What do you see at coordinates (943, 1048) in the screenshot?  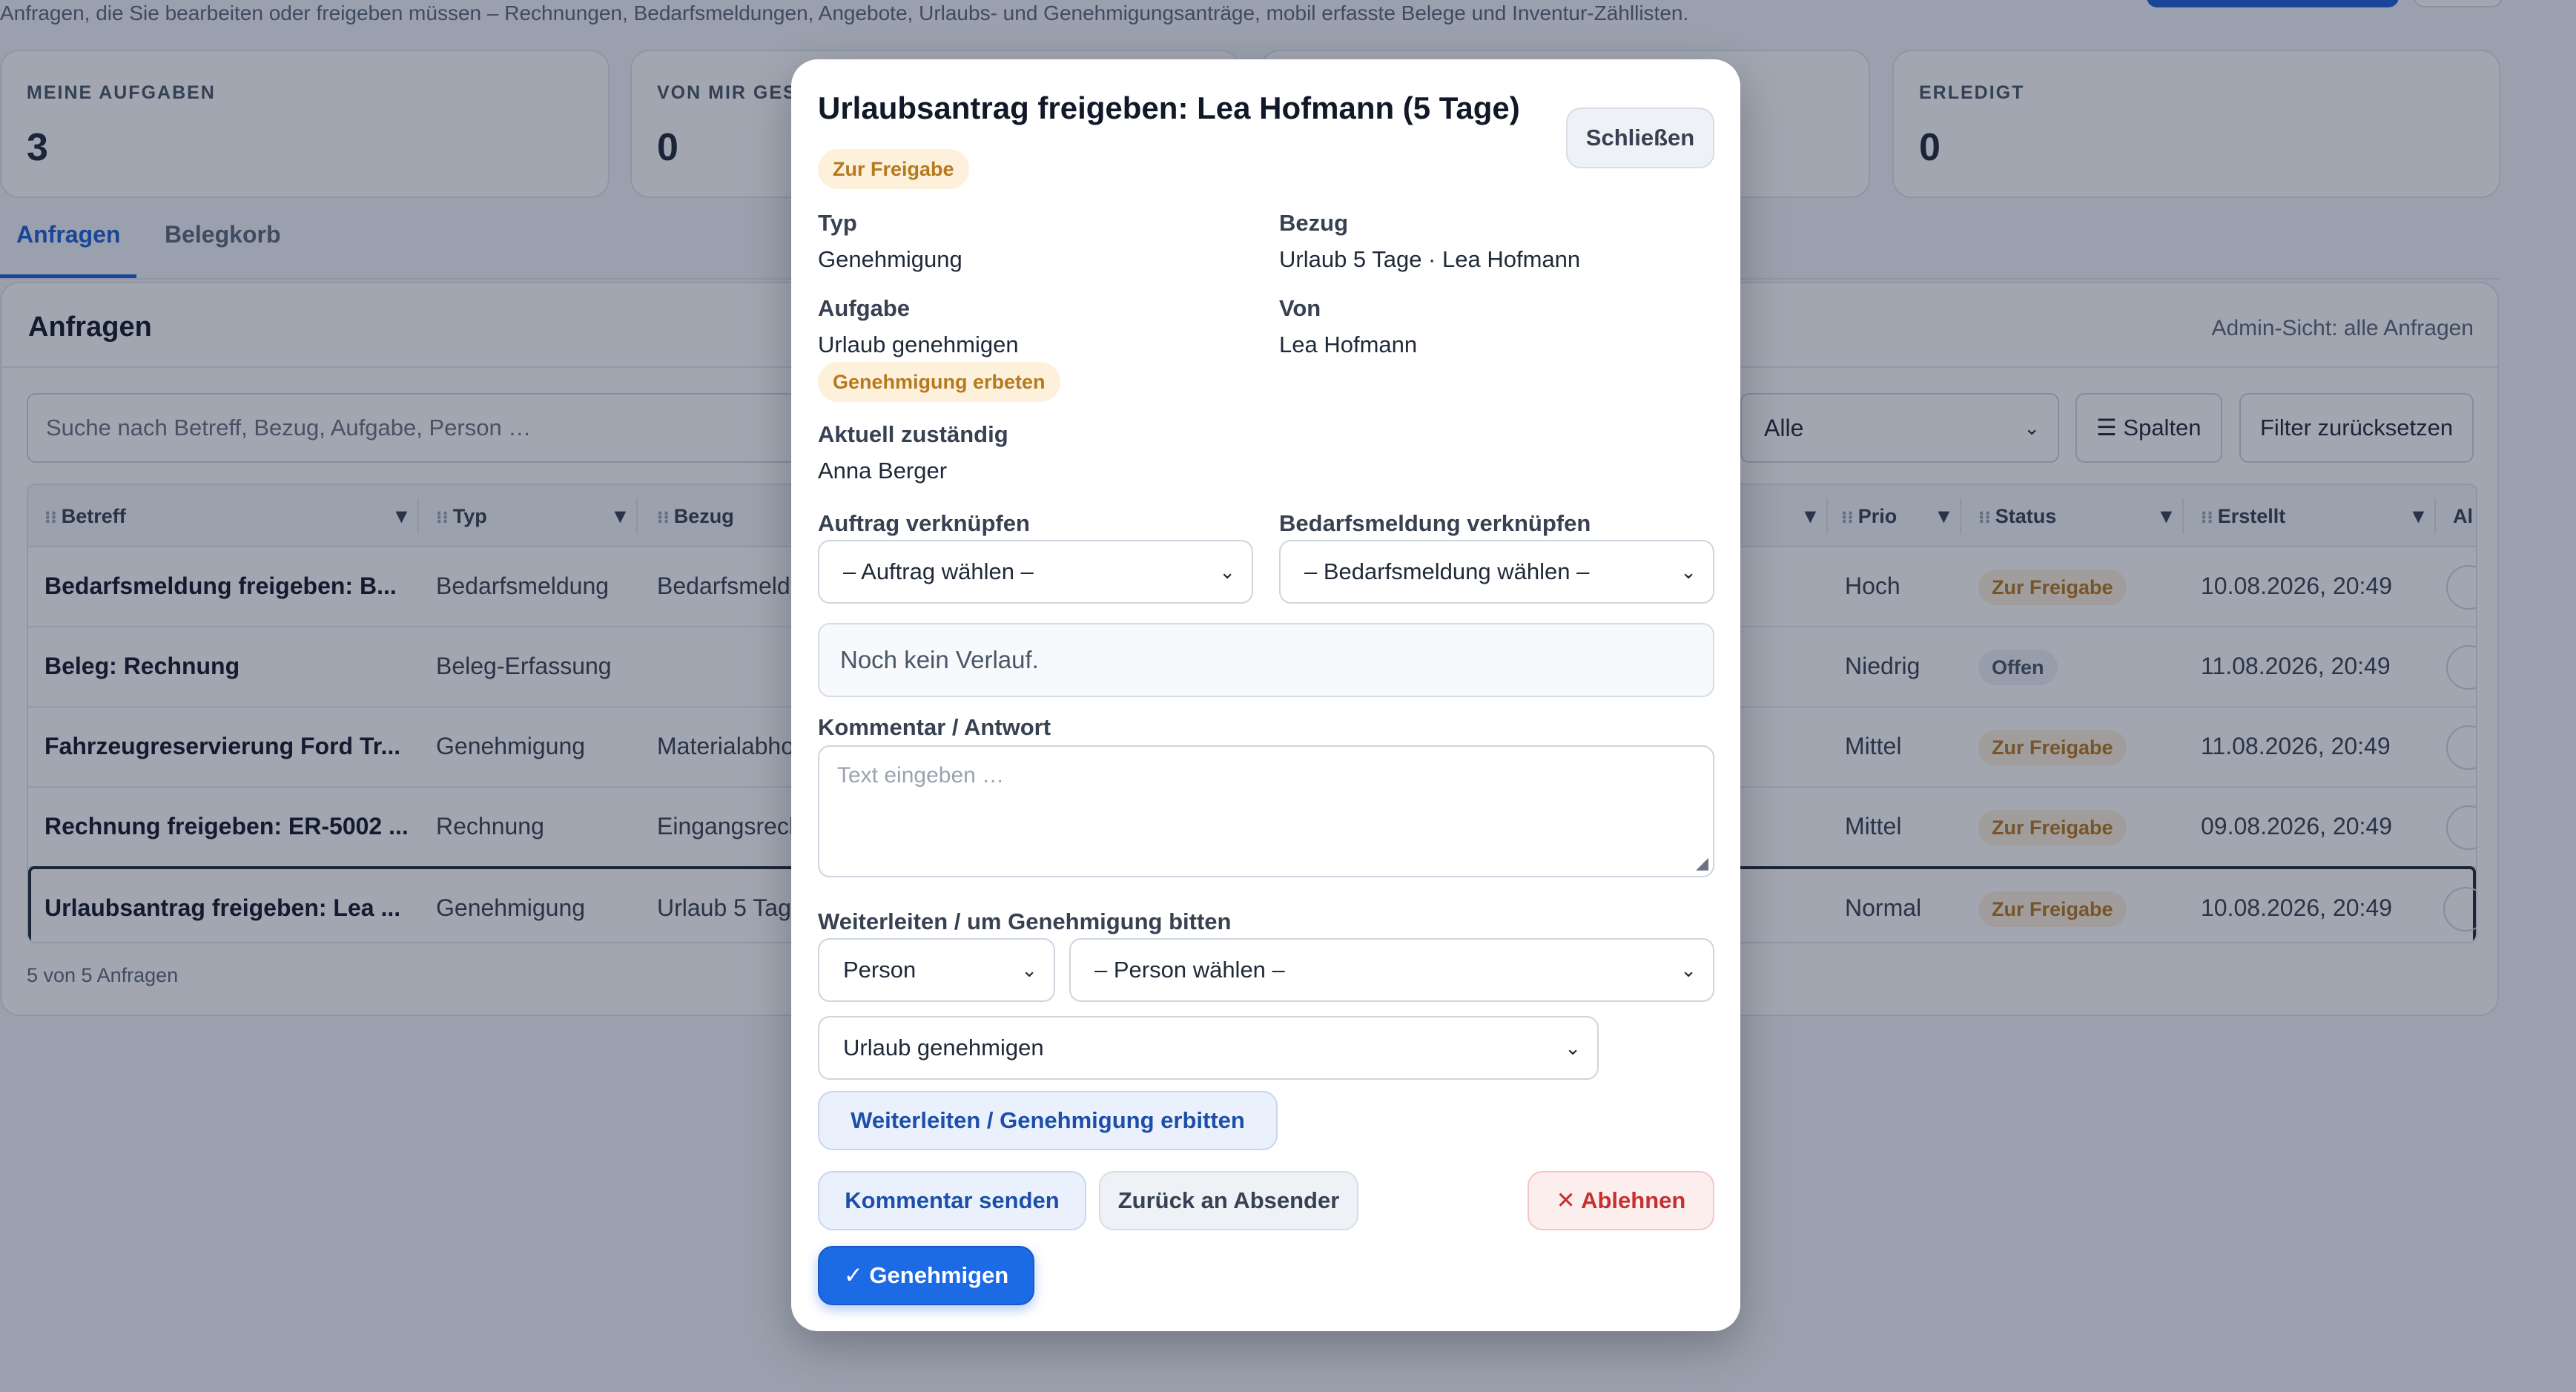 I see `forward-task-value: Urlaub genehmigen` at bounding box center [943, 1048].